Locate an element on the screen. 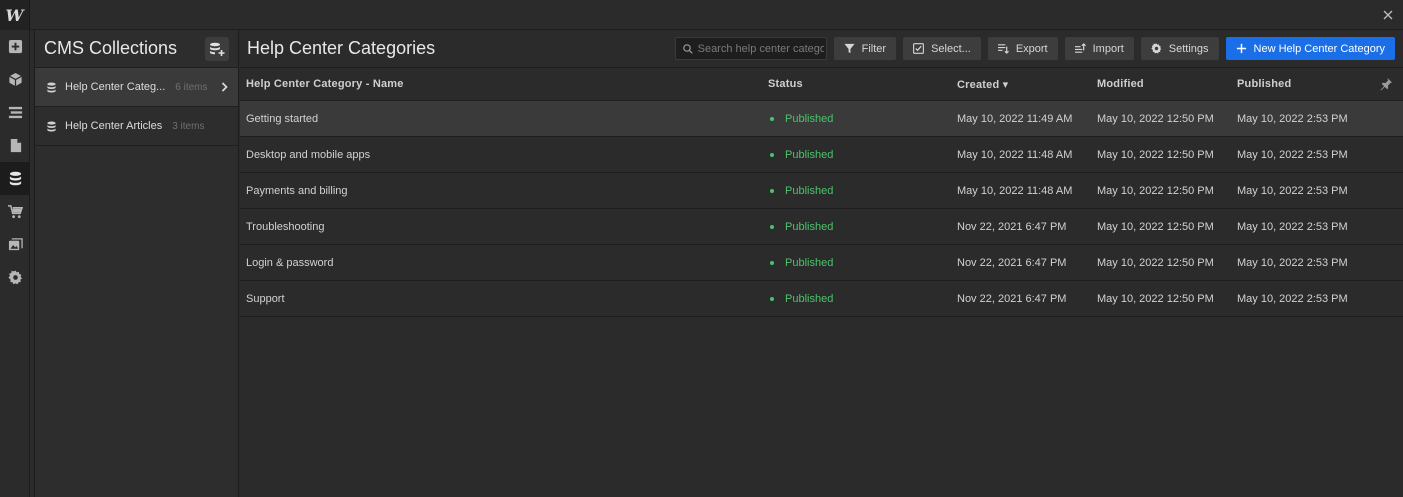  top-bar: W is located at coordinates (701, 15).